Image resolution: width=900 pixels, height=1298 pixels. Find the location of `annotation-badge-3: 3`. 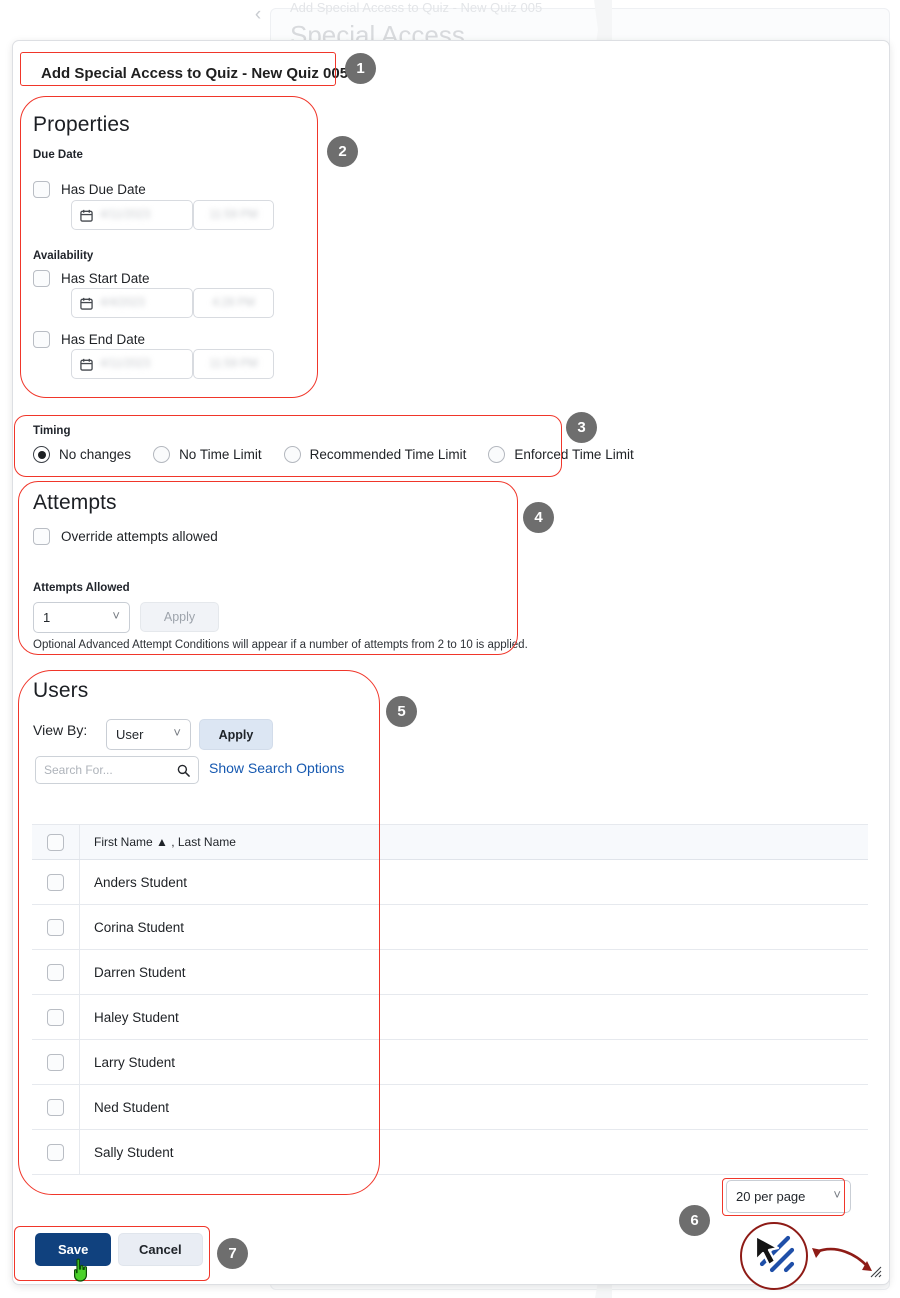

annotation-badge-3: 3 is located at coordinates (581, 427).